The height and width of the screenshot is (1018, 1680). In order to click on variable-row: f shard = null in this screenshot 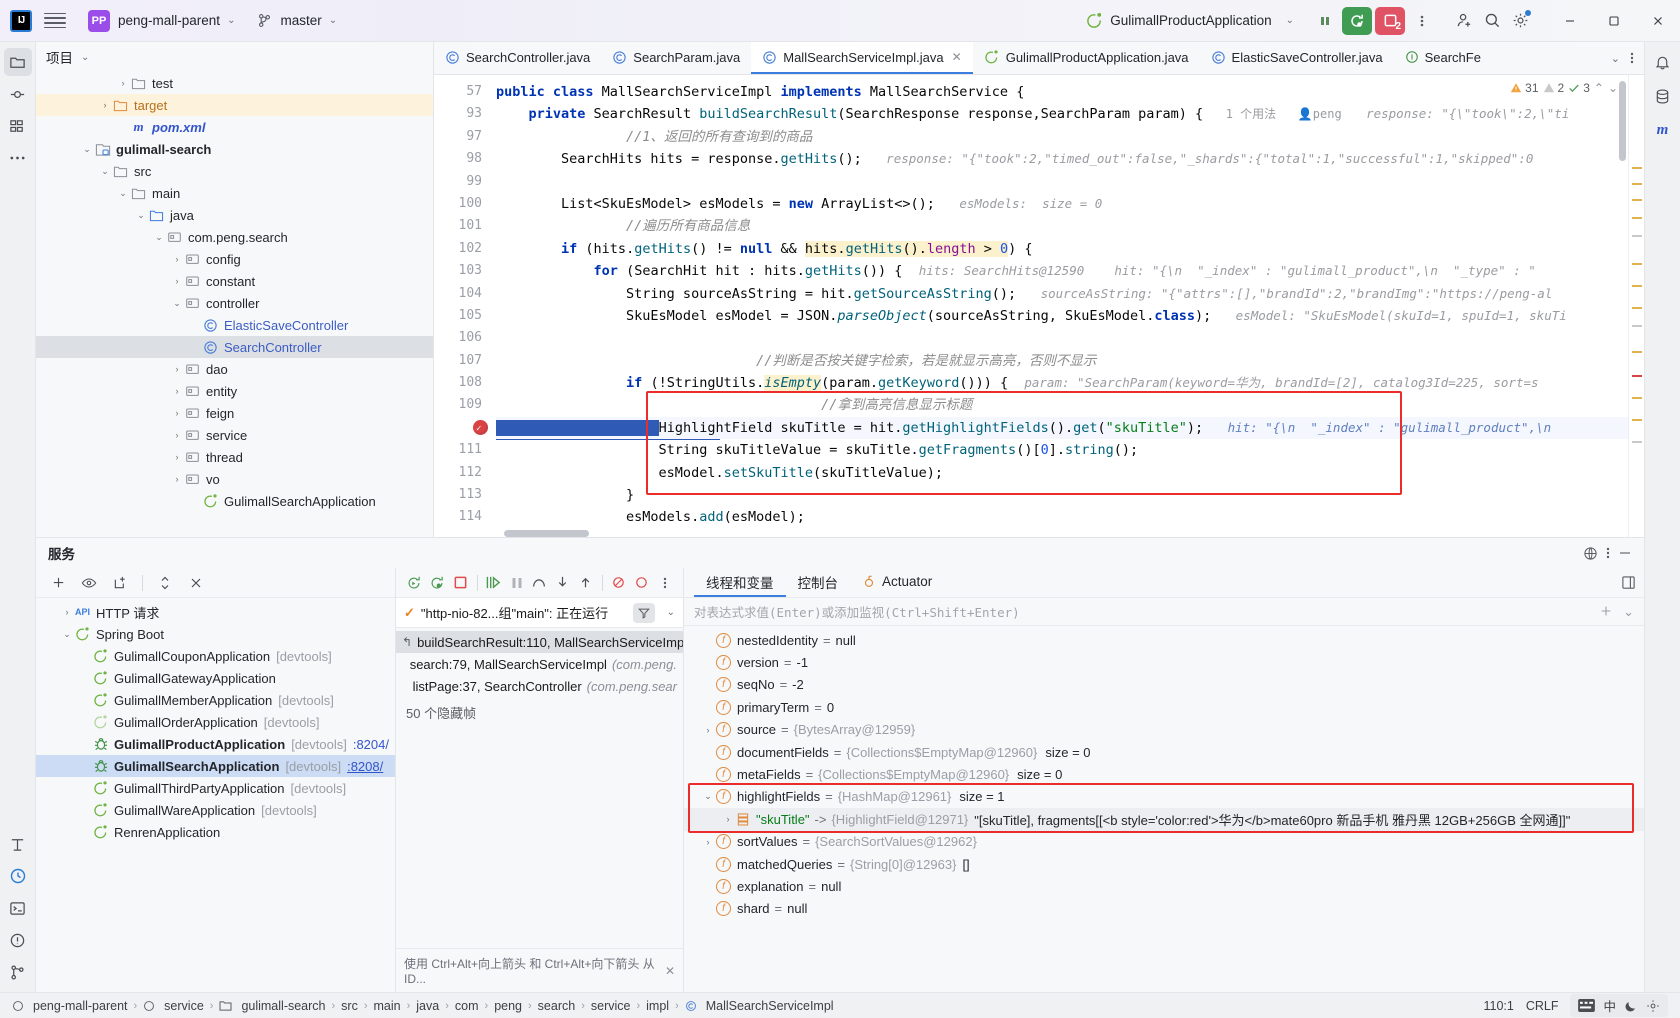, I will do `click(1164, 909)`.